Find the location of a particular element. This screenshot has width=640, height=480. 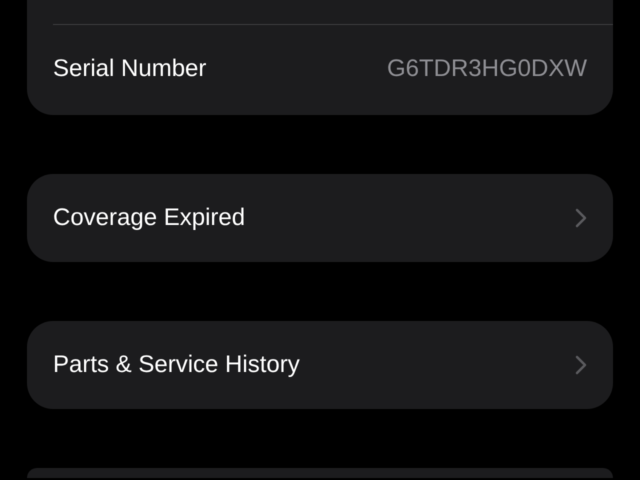

row-label: Serial Number is located at coordinates (130, 69).